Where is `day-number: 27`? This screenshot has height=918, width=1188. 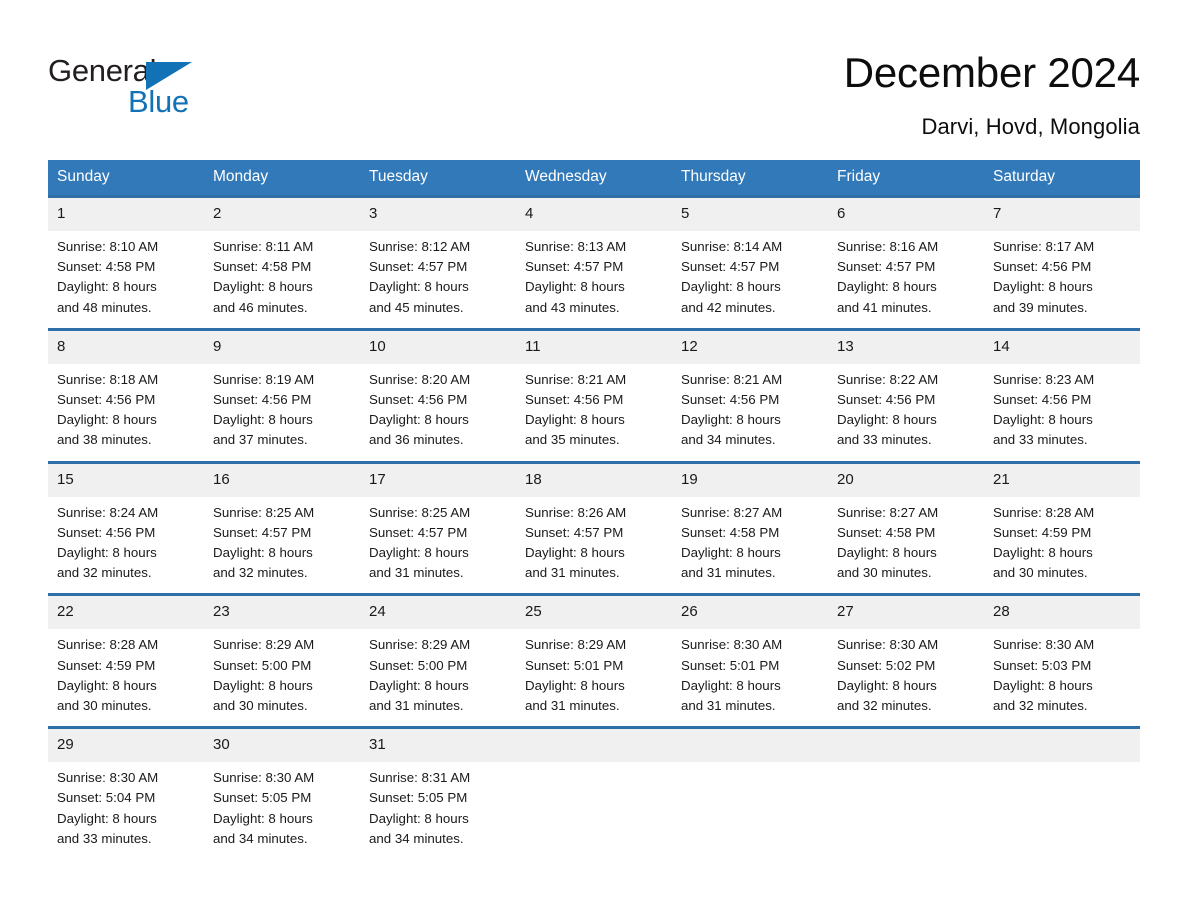 day-number: 27 is located at coordinates (906, 612).